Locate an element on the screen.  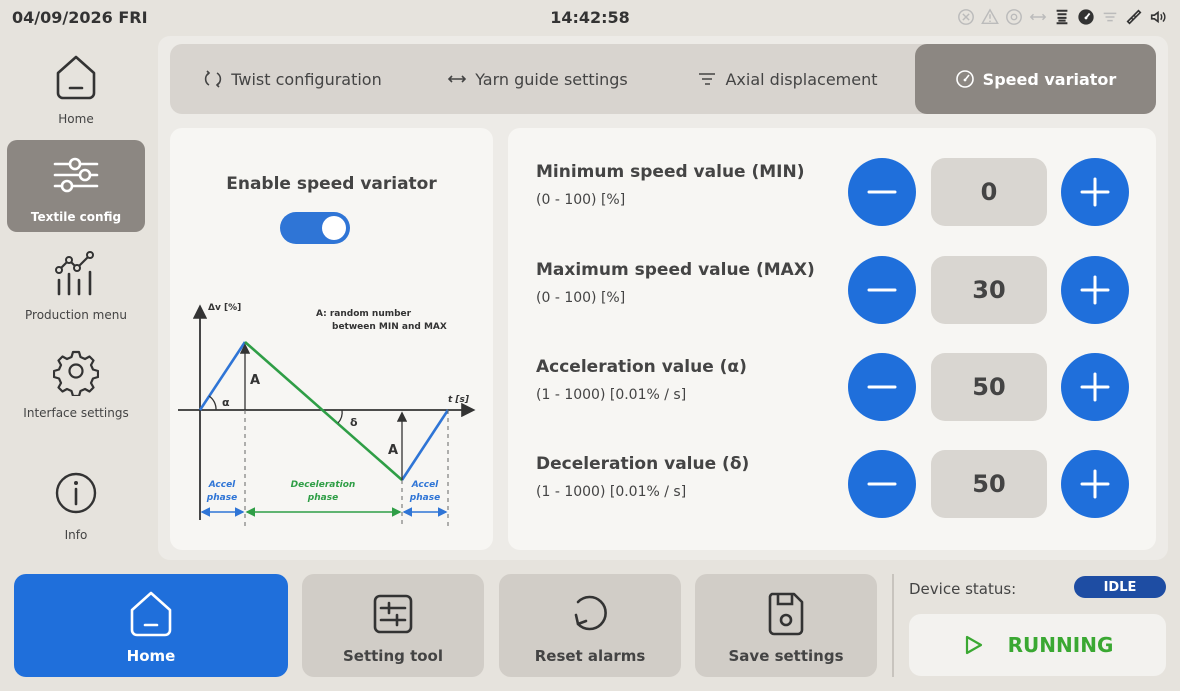
reset-icon is located at coordinates (590, 613).